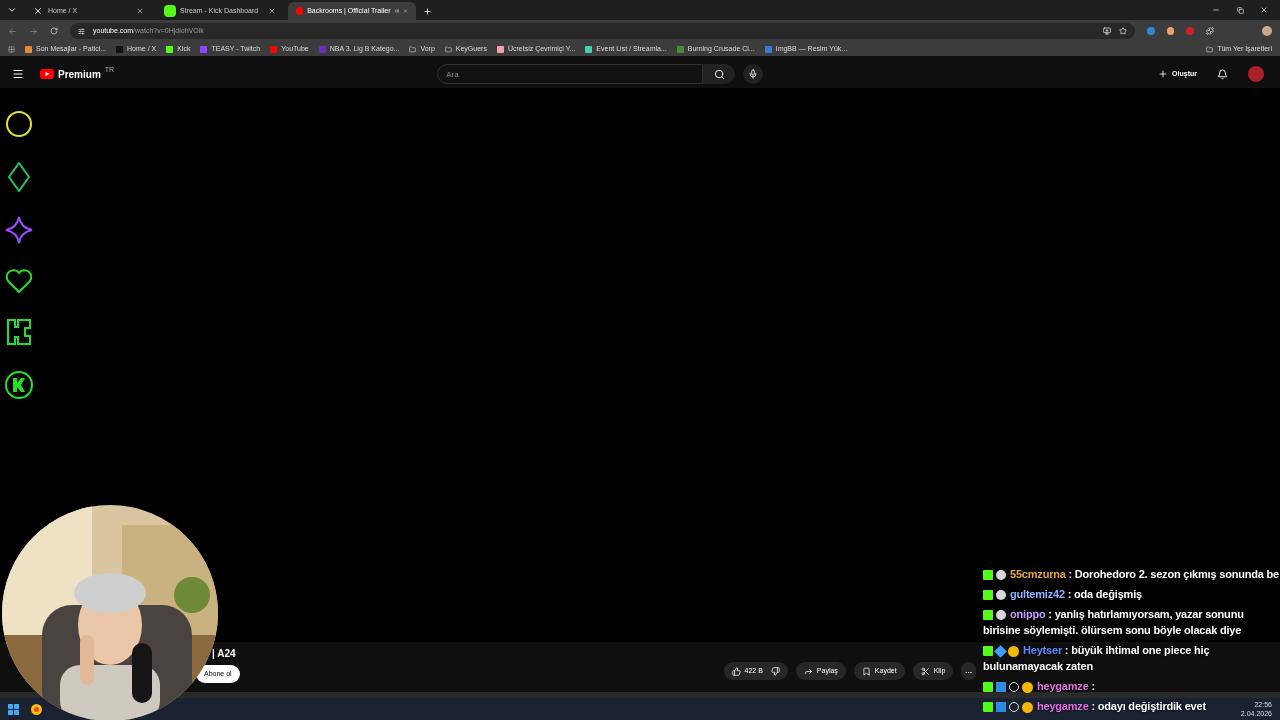  What do you see at coordinates (18, 74) in the screenshot?
I see `menu-icon` at bounding box center [18, 74].